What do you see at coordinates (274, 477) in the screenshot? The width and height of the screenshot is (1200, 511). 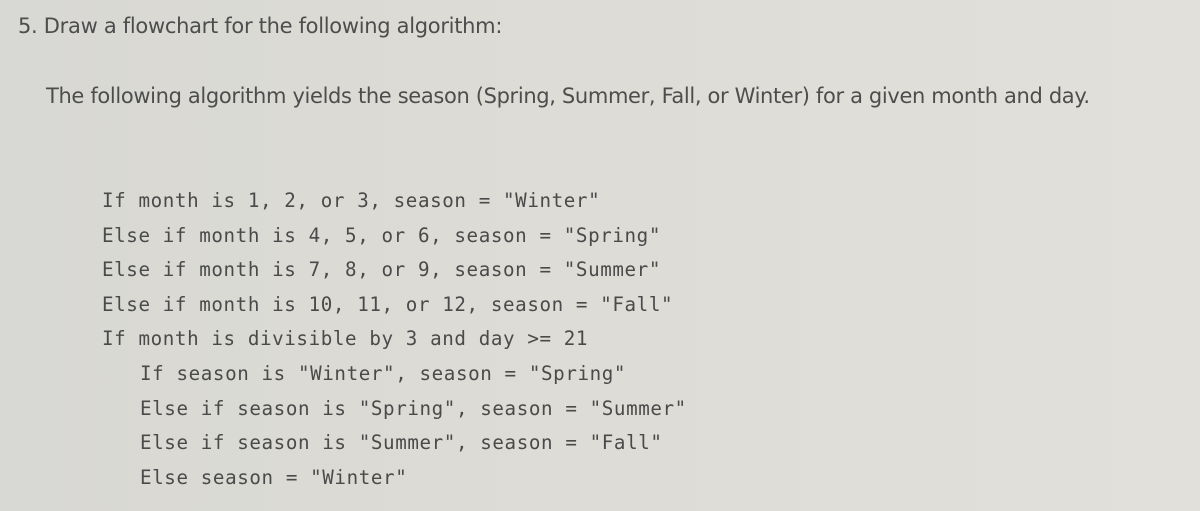 I see `algorithm-line-nested: Else season = "Winter"` at bounding box center [274, 477].